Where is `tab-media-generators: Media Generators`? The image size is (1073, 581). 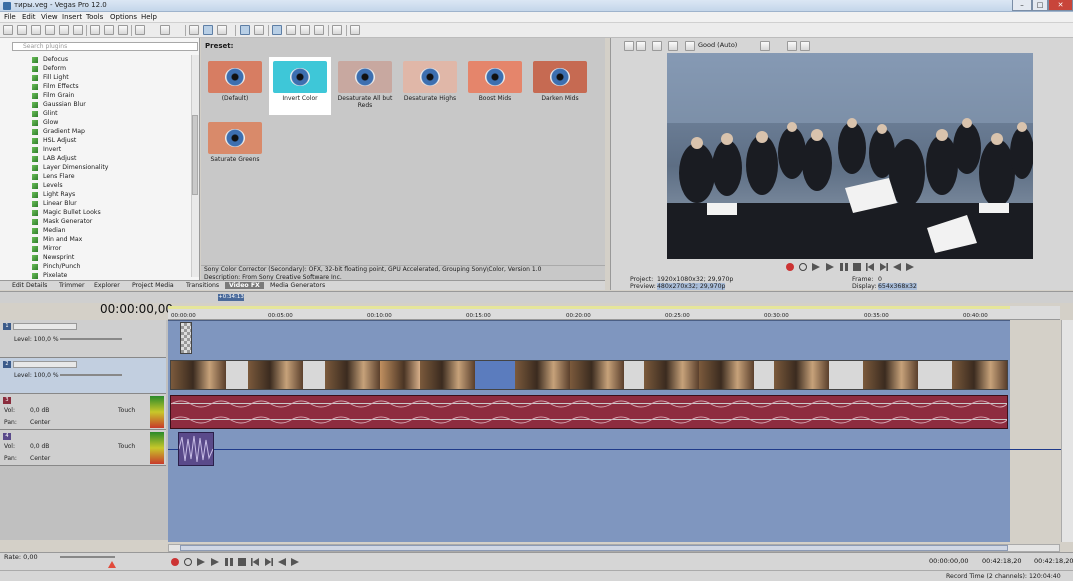 tab-media-generators: Media Generators is located at coordinates (297, 285).